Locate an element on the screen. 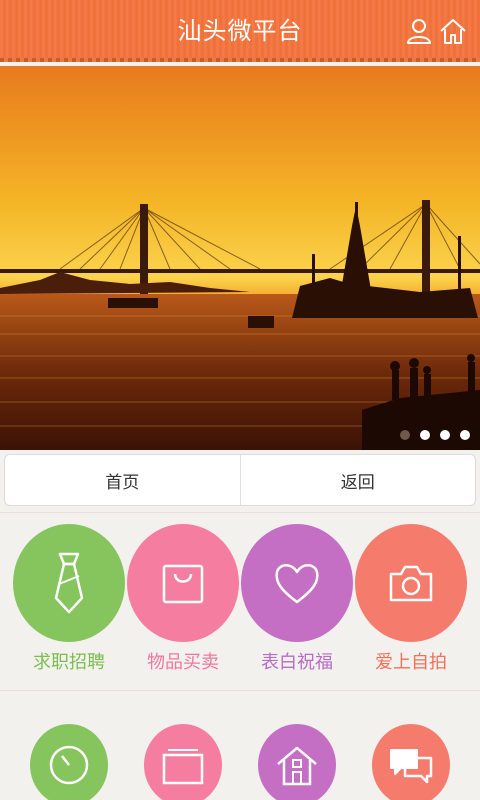  grid-item-jobs: 求职招聘 is located at coordinates (69, 599).